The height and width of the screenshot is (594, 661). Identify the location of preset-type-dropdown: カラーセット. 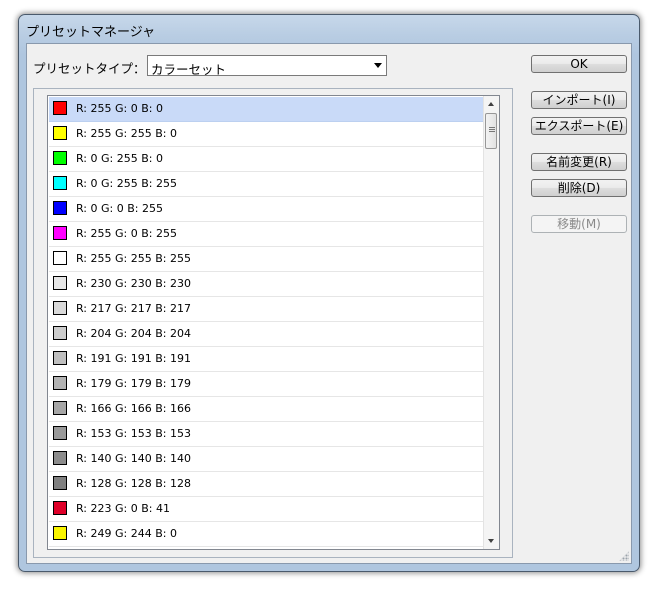
(267, 66).